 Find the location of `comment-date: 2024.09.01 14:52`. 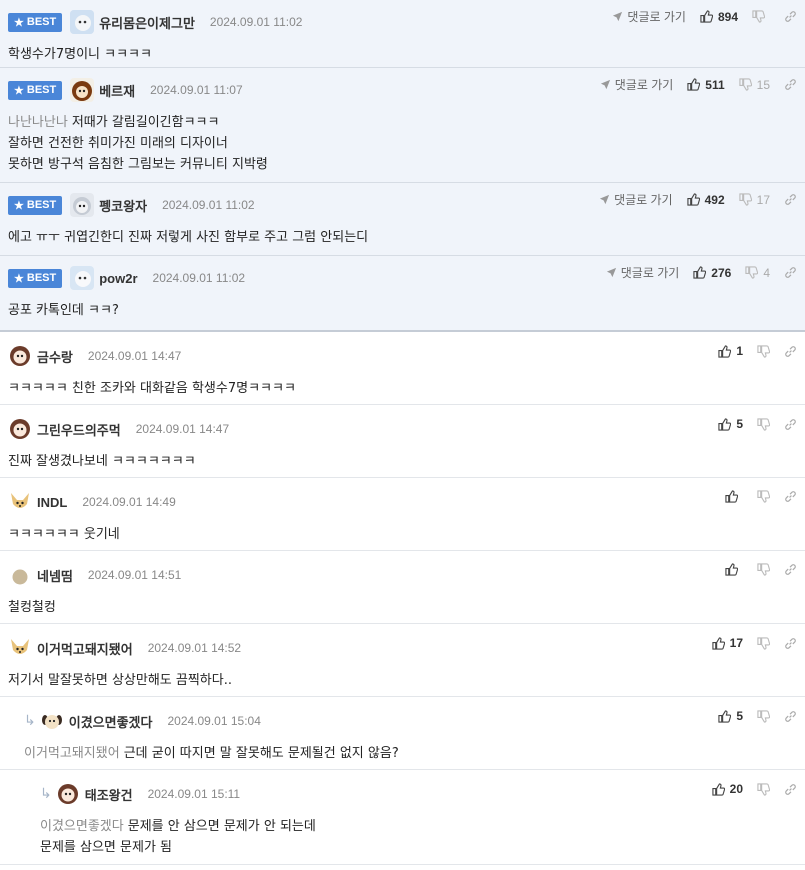

comment-date: 2024.09.01 14:52 is located at coordinates (194, 648).